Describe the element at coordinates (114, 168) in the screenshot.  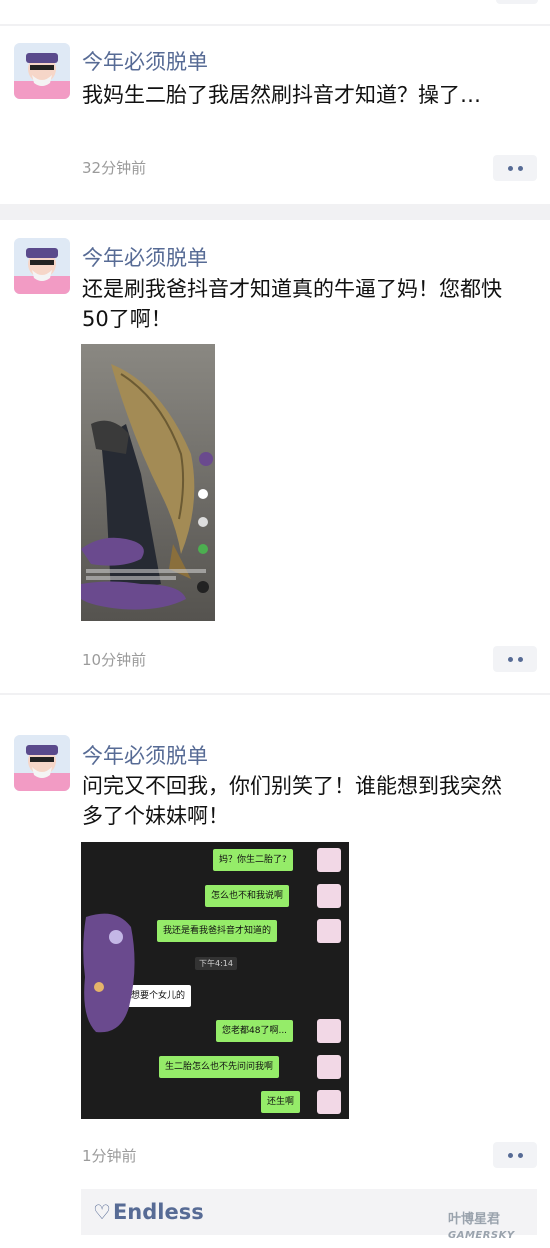
I see `post-time: 32分钟前` at that location.